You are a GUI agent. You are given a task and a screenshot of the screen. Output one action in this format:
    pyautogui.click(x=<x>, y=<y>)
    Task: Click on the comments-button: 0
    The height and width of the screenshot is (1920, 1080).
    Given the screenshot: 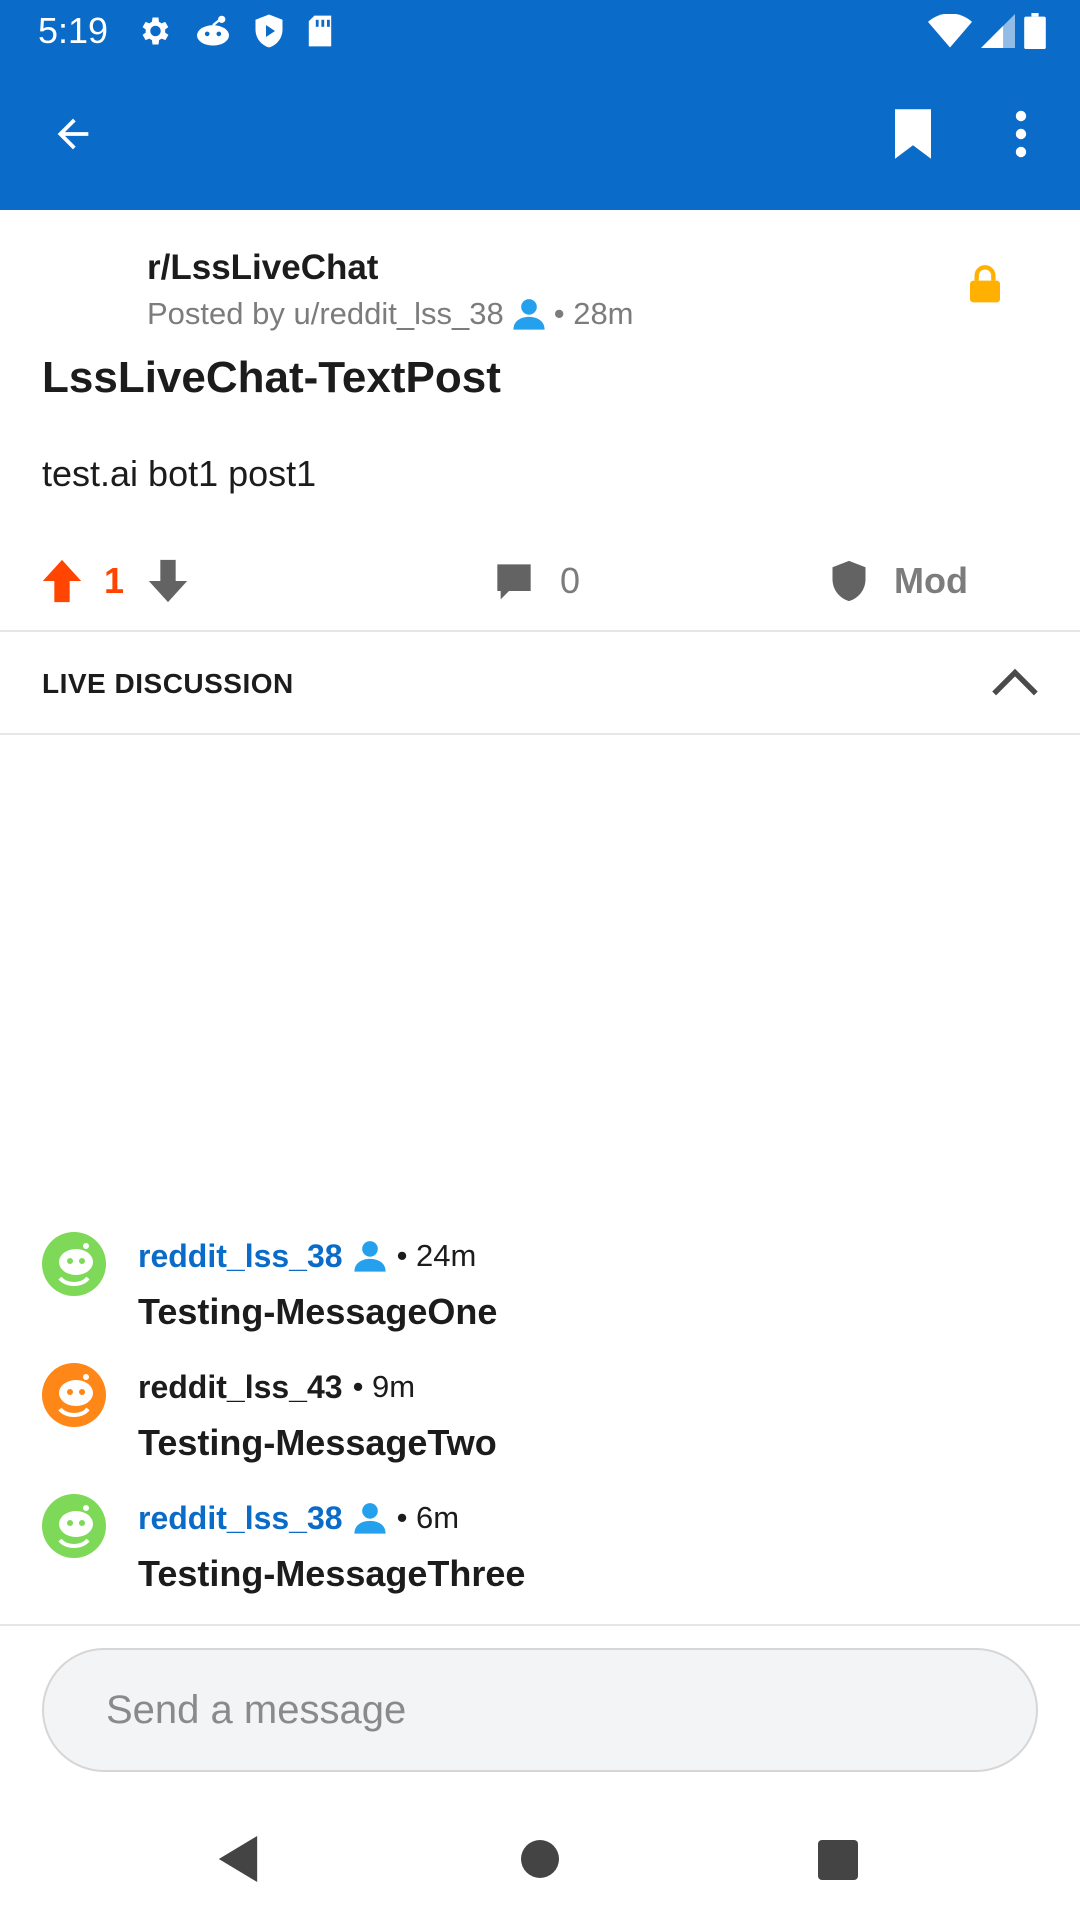 What is the action you would take?
    pyautogui.click(x=537, y=581)
    